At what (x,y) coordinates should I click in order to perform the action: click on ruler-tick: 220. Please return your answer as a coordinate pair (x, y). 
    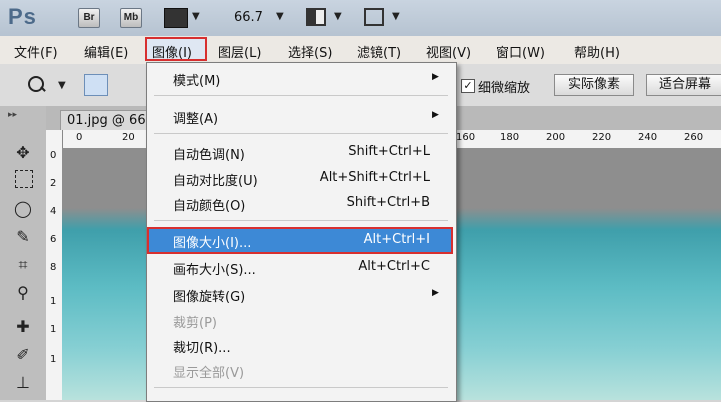
    Looking at the image, I should click on (602, 137).